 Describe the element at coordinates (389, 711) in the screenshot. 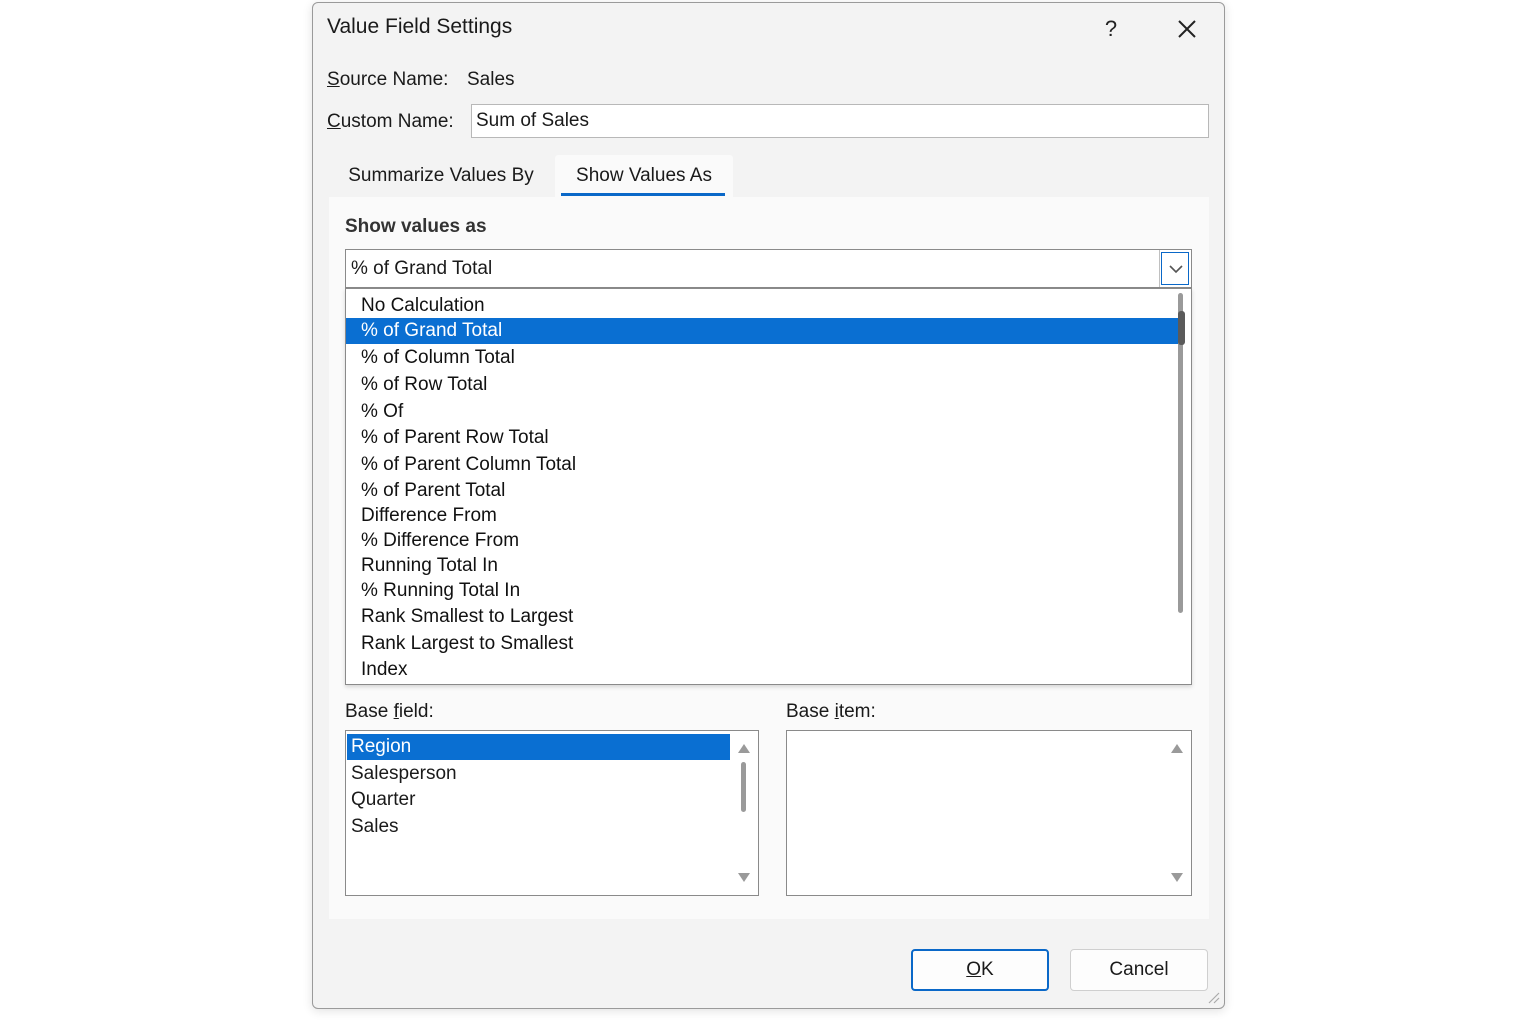

I see `base-field-label: Base field:` at that location.